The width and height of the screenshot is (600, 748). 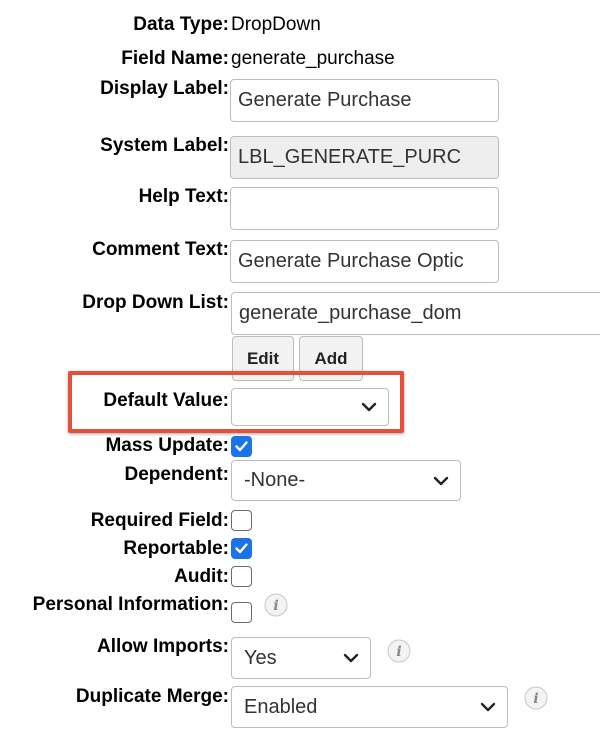 I want to click on dependent-selected: -None-, so click(x=275, y=480).